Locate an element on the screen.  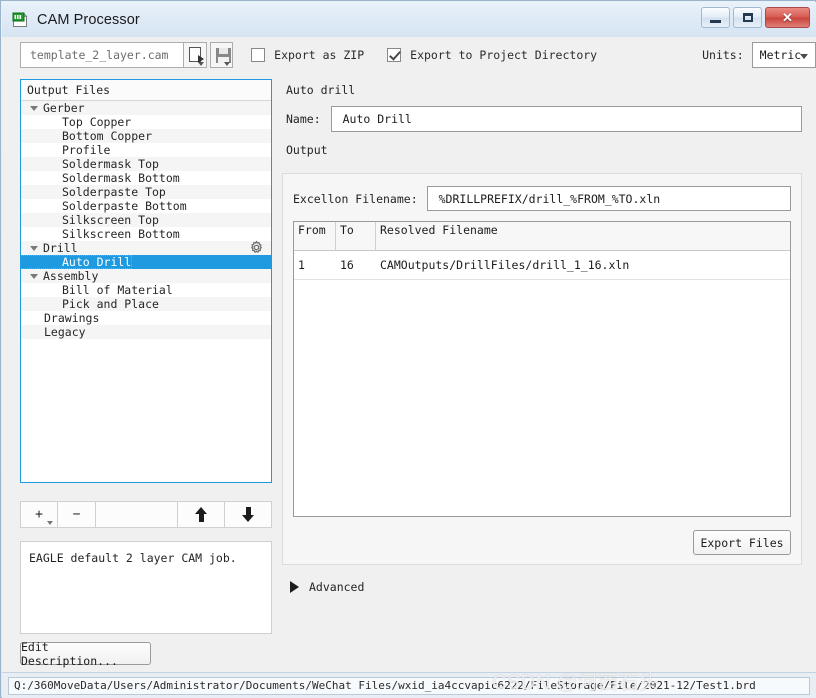
tree-item-label: Silkscreen Top is located at coordinates (110, 220).